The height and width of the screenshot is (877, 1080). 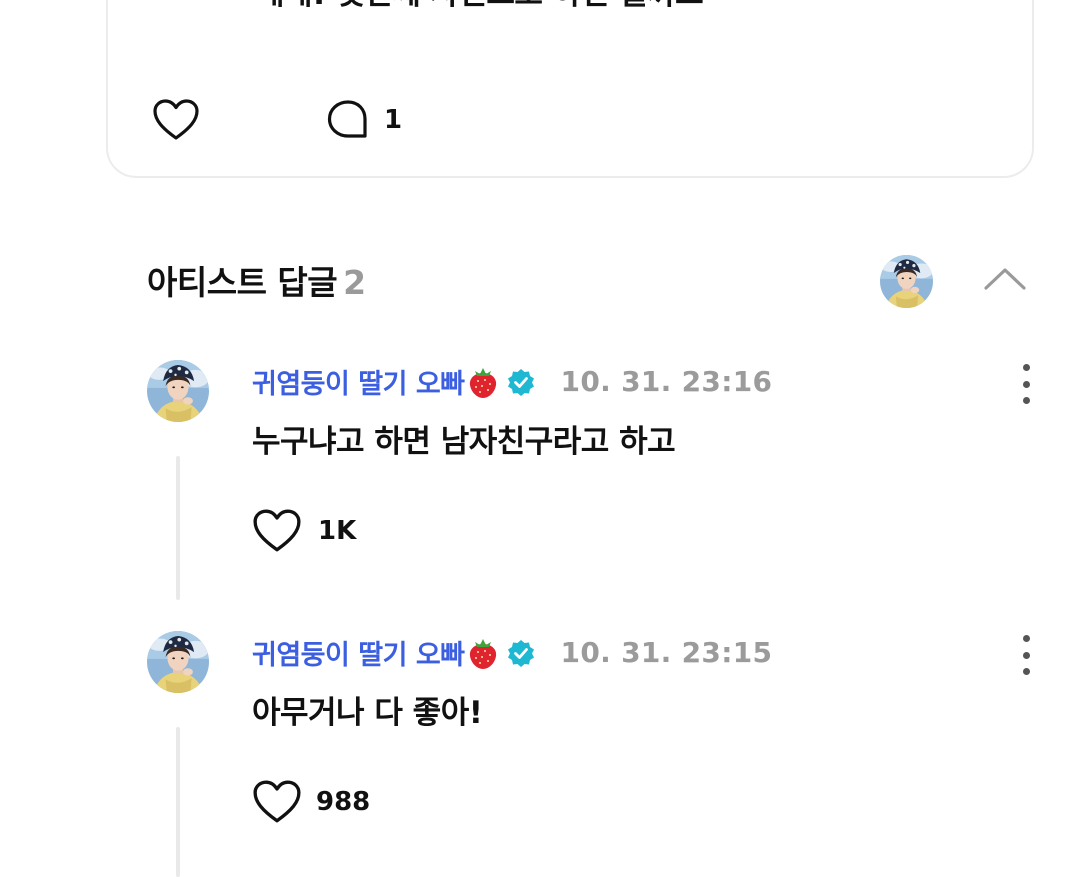 I want to click on post-actions: 1, so click(x=277, y=120).